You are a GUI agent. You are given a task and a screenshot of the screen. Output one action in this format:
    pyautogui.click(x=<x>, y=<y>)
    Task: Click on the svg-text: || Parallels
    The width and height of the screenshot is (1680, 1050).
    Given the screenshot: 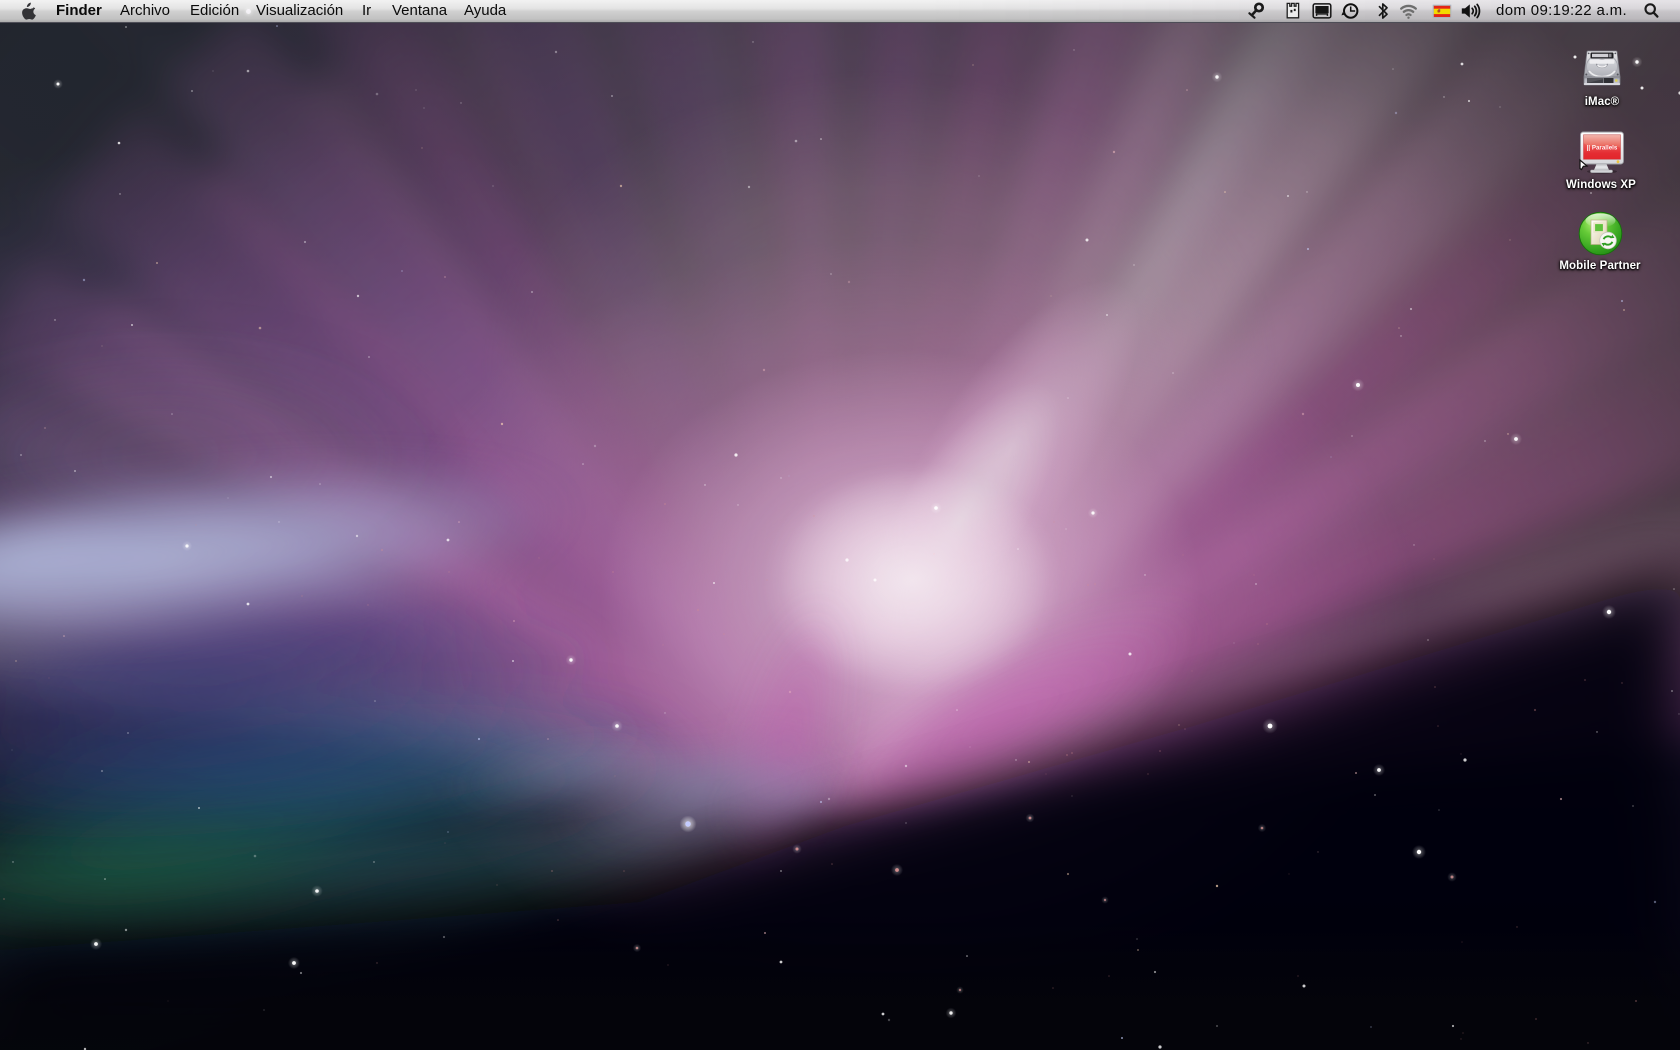 What is the action you would take?
    pyautogui.click(x=1602, y=148)
    